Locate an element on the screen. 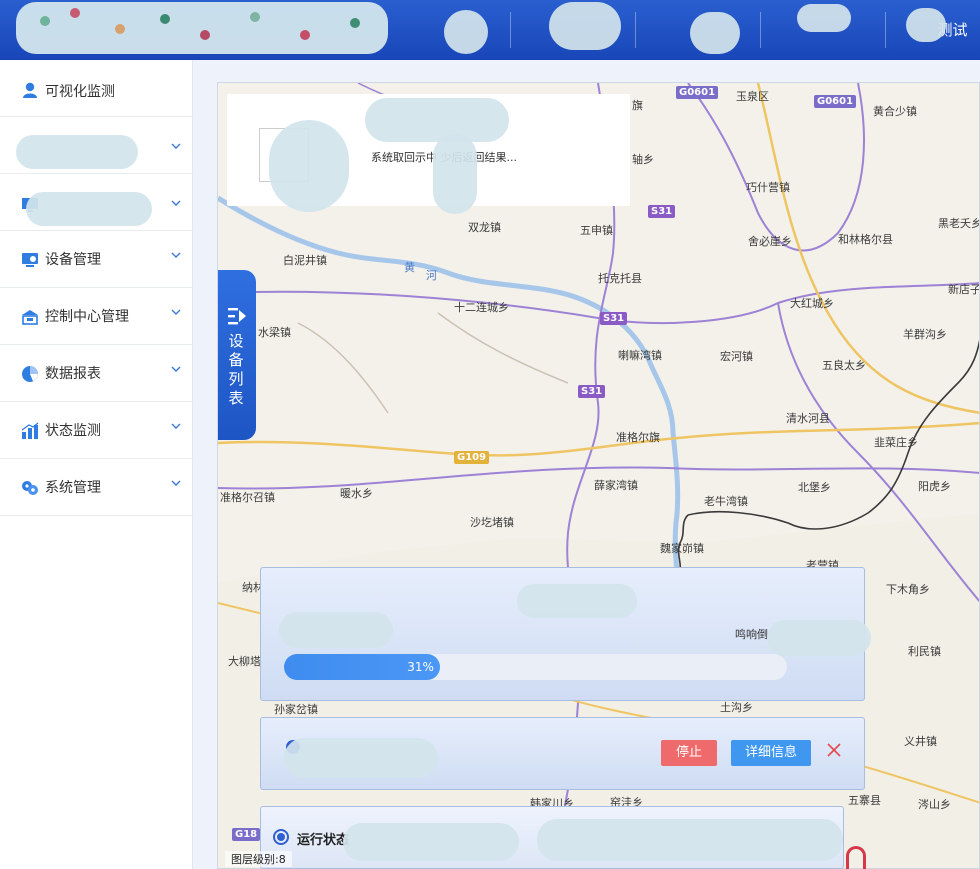 This screenshot has height=869, width=980. sidebar-item-label: 可视化监测 is located at coordinates (80, 92).